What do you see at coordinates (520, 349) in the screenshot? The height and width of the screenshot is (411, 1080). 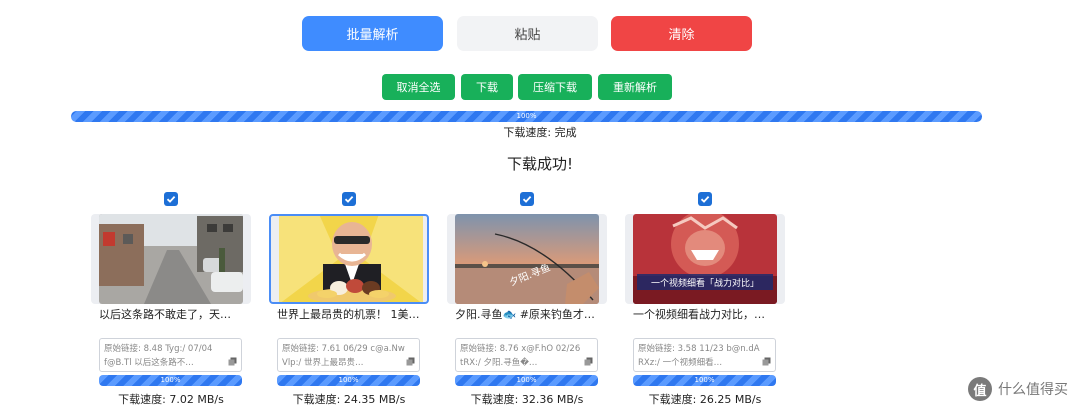 I see `source-link-line: 原始链接: 8.76 x@F.hO 02/26` at bounding box center [520, 349].